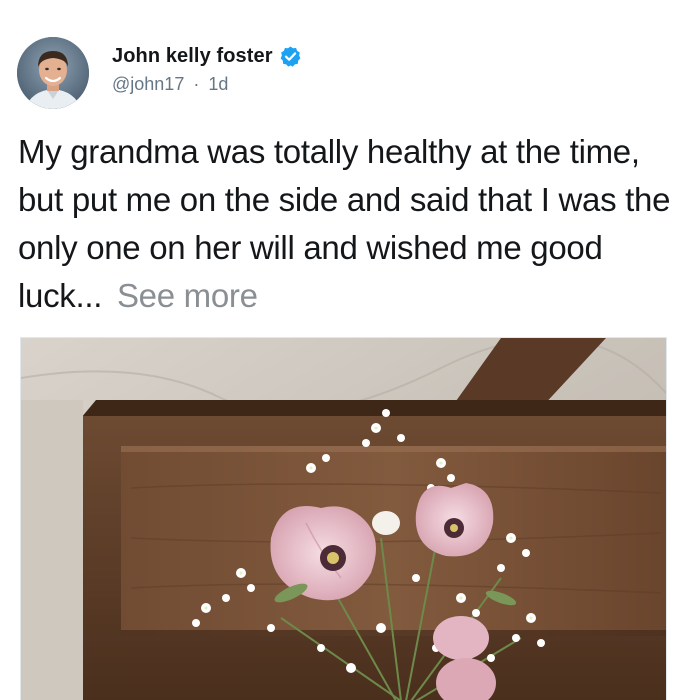 This screenshot has width=700, height=700. Describe the element at coordinates (218, 84) in the screenshot. I see `tweet-timestamp: 1d` at that location.